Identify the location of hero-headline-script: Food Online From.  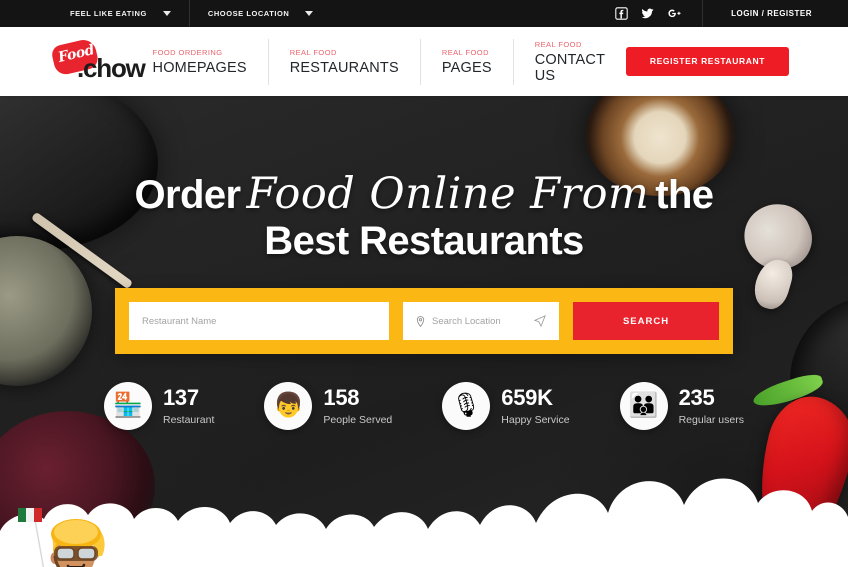
(448, 194).